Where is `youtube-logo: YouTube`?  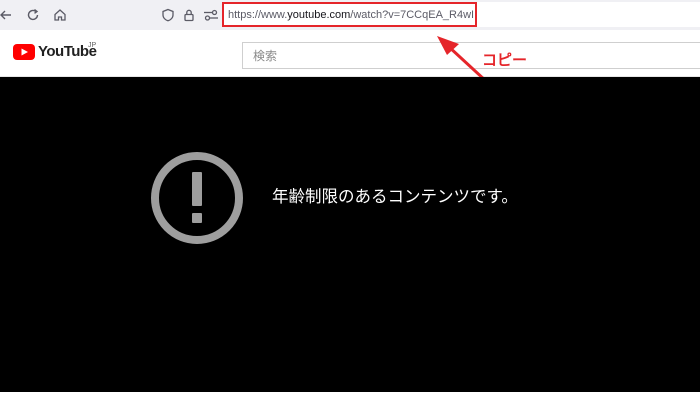 youtube-logo: YouTube is located at coordinates (55, 51).